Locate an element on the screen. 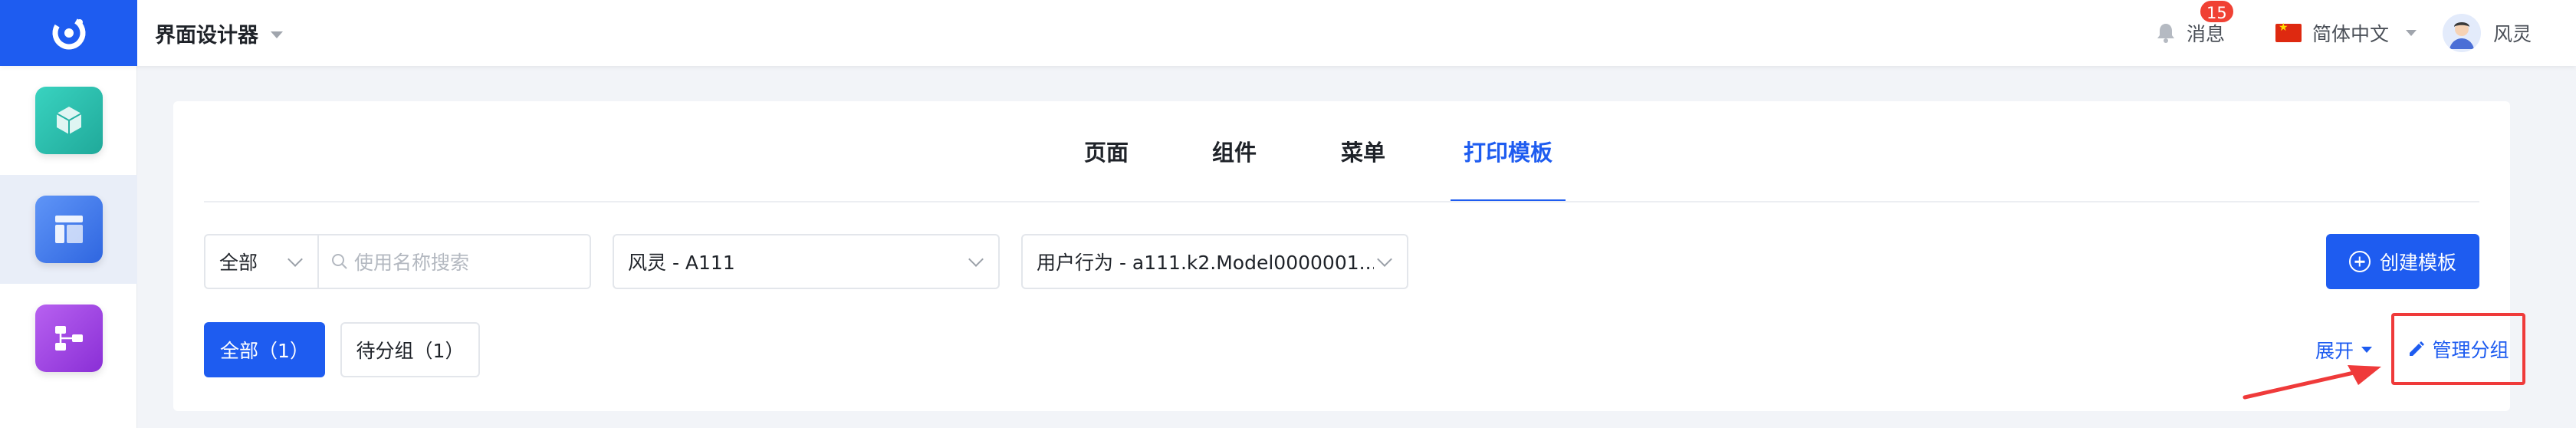 The image size is (2576, 428). tab-print-templates: 打印模板 is located at coordinates (1509, 152).